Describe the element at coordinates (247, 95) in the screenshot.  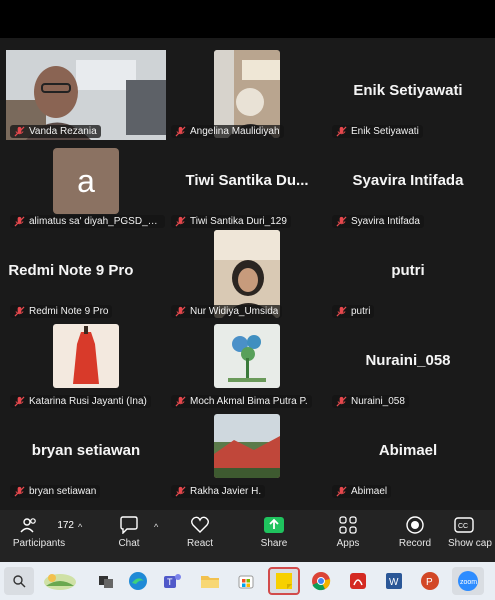
I see `participant-tile-angelina: Angelina Maulidiyah` at that location.